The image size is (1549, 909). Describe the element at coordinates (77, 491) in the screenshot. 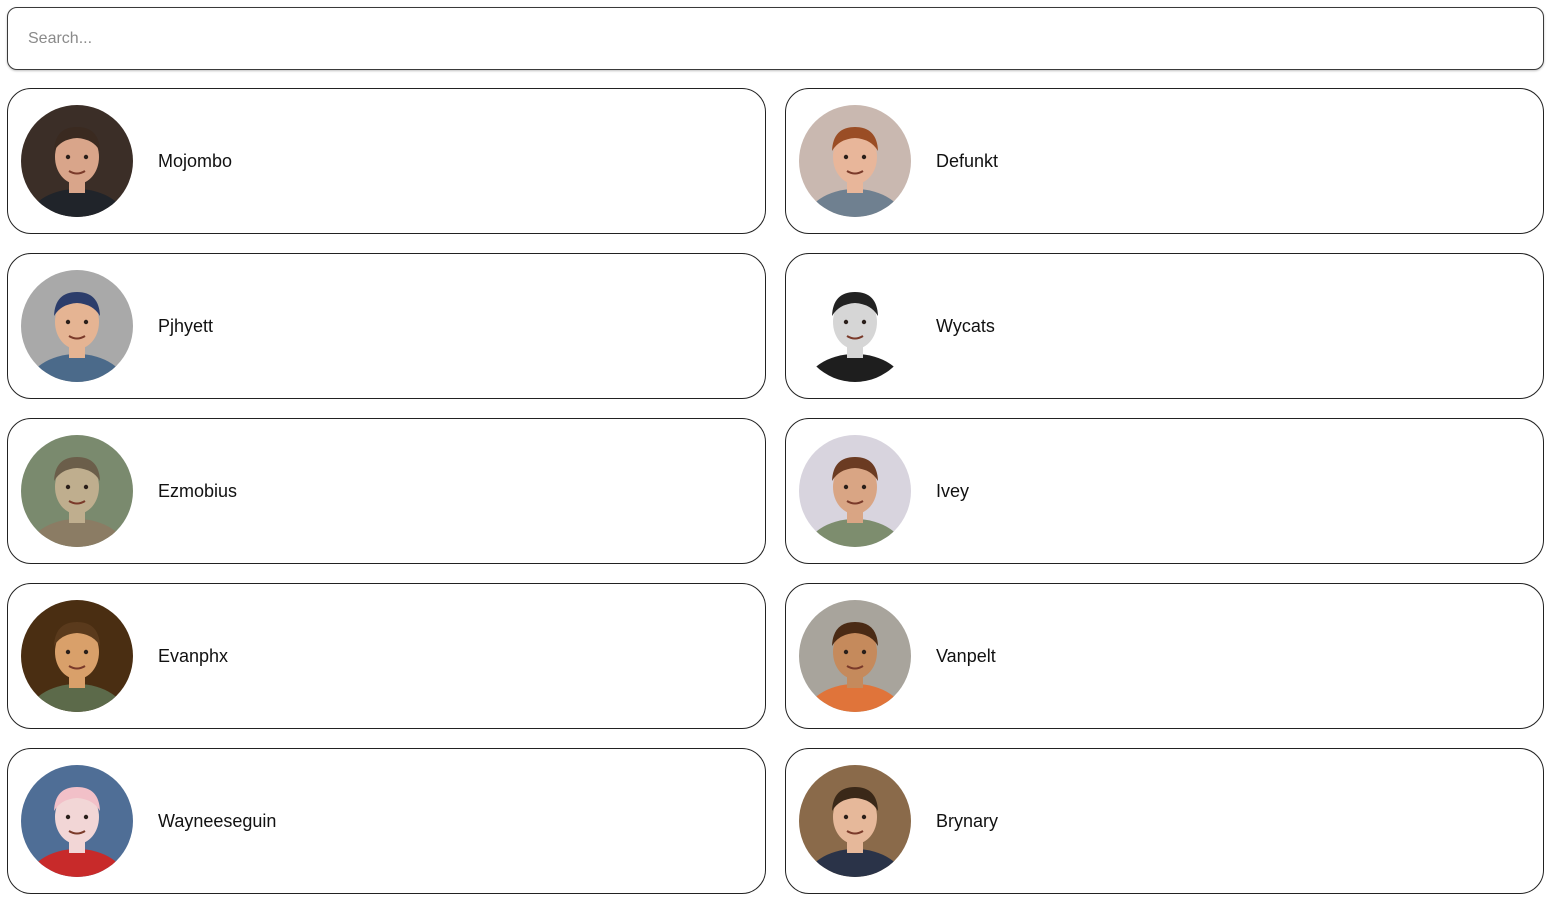

I see `ezmobius-avatar` at that location.